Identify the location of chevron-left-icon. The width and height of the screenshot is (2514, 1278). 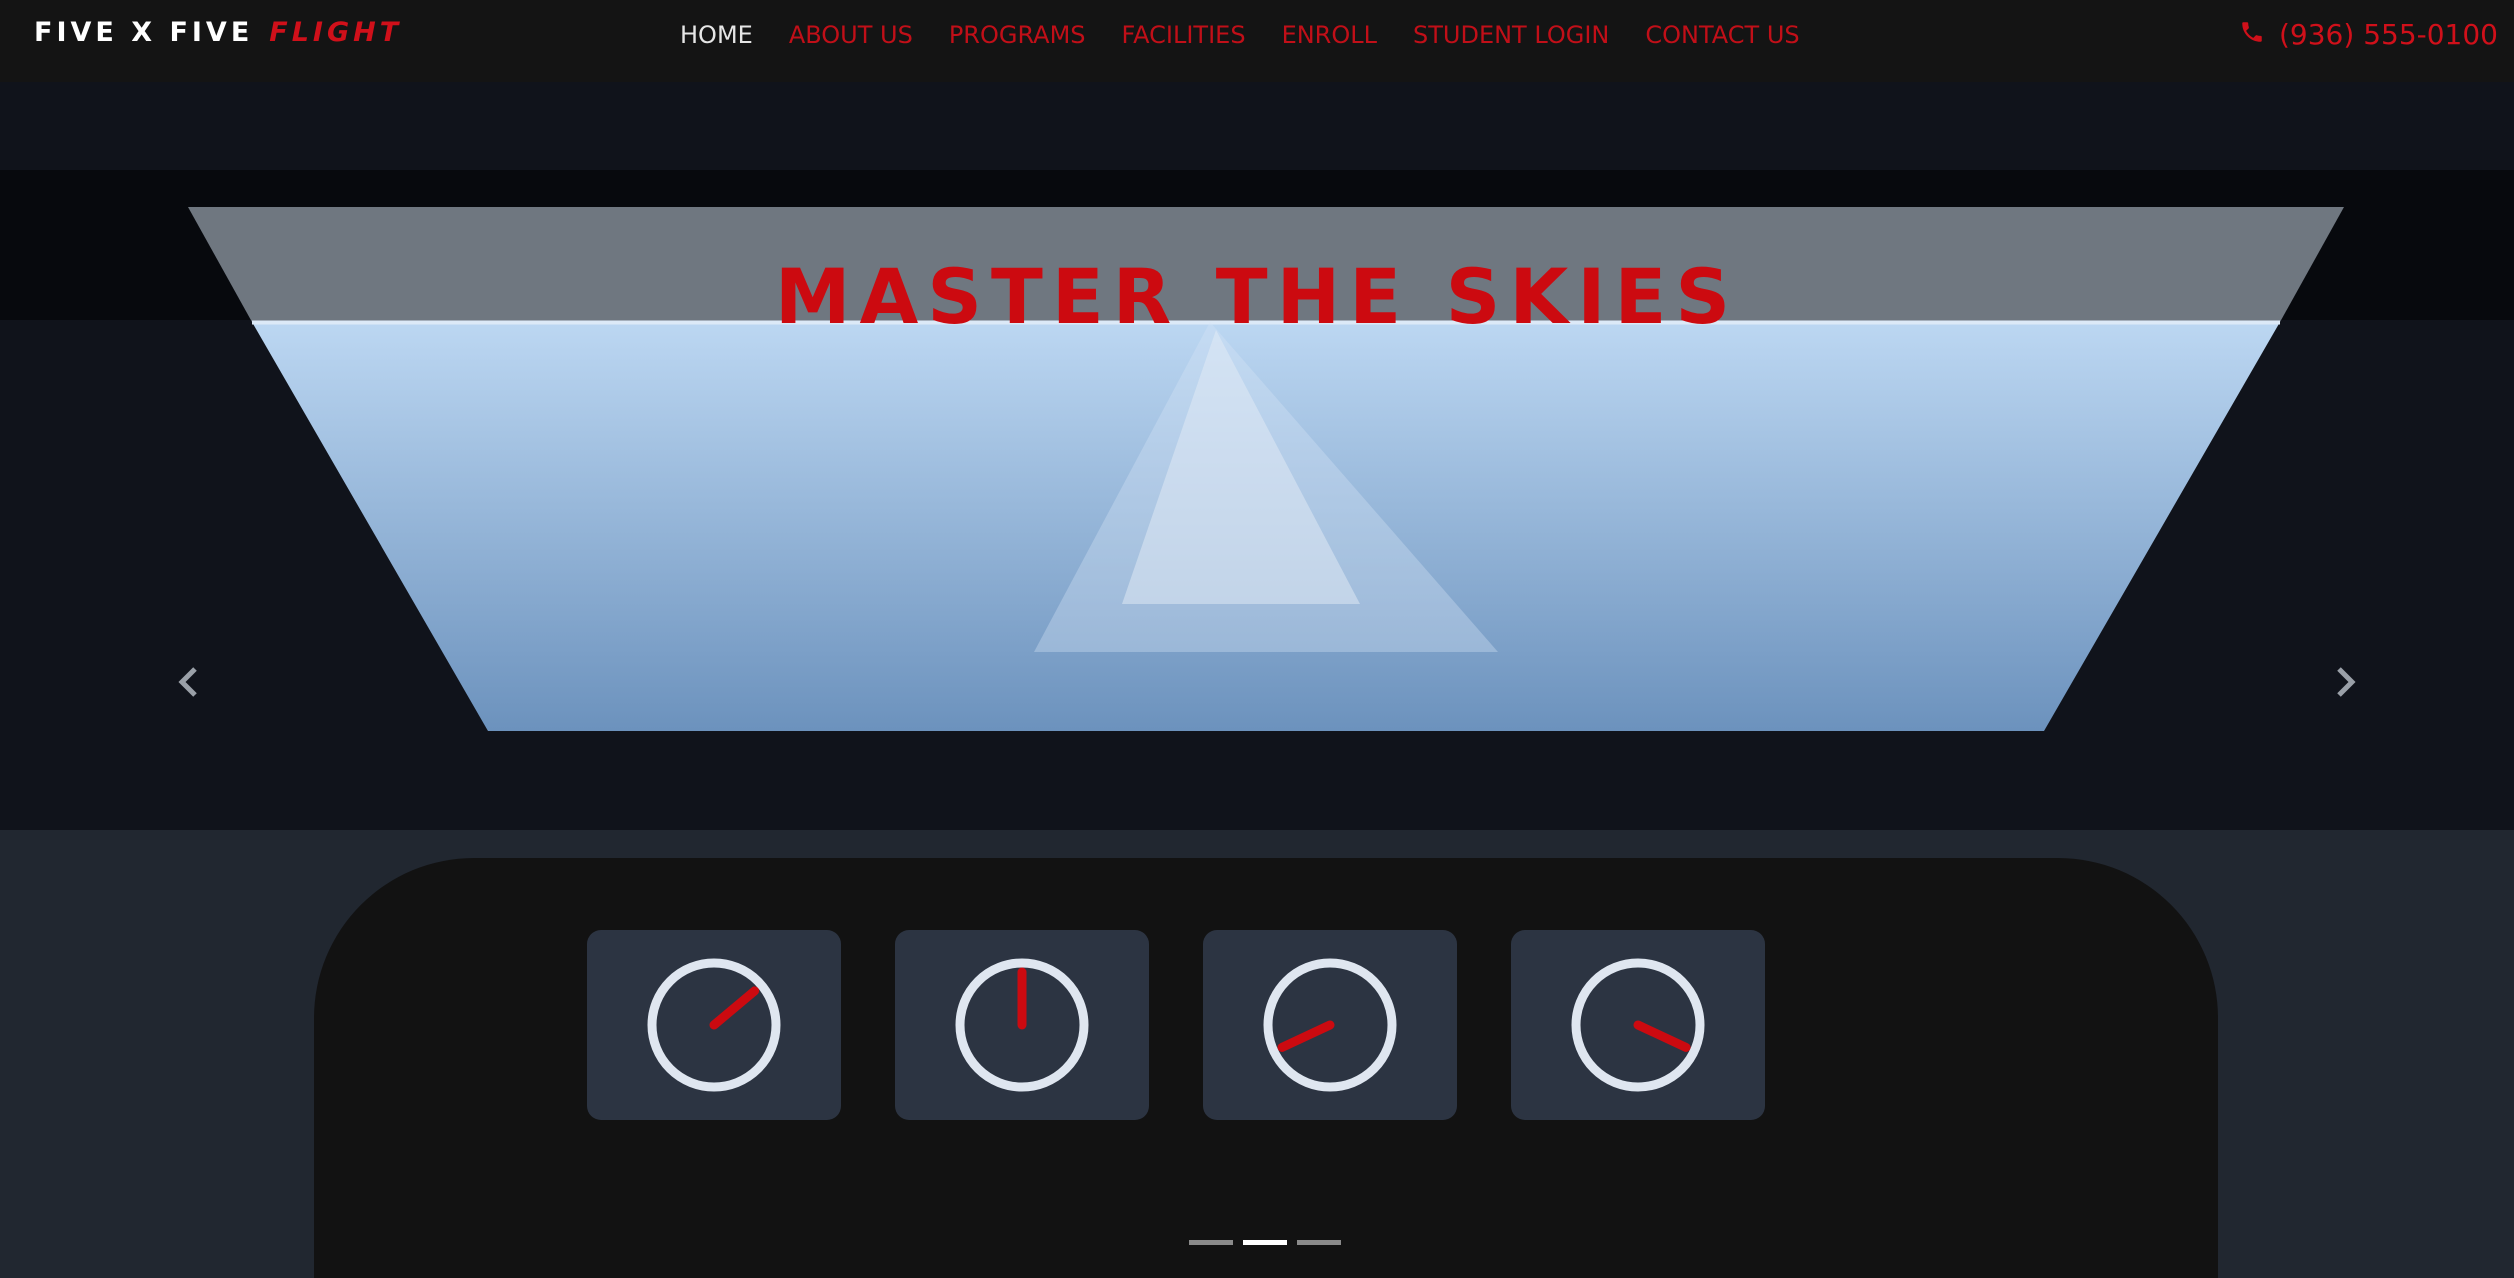
(187, 682).